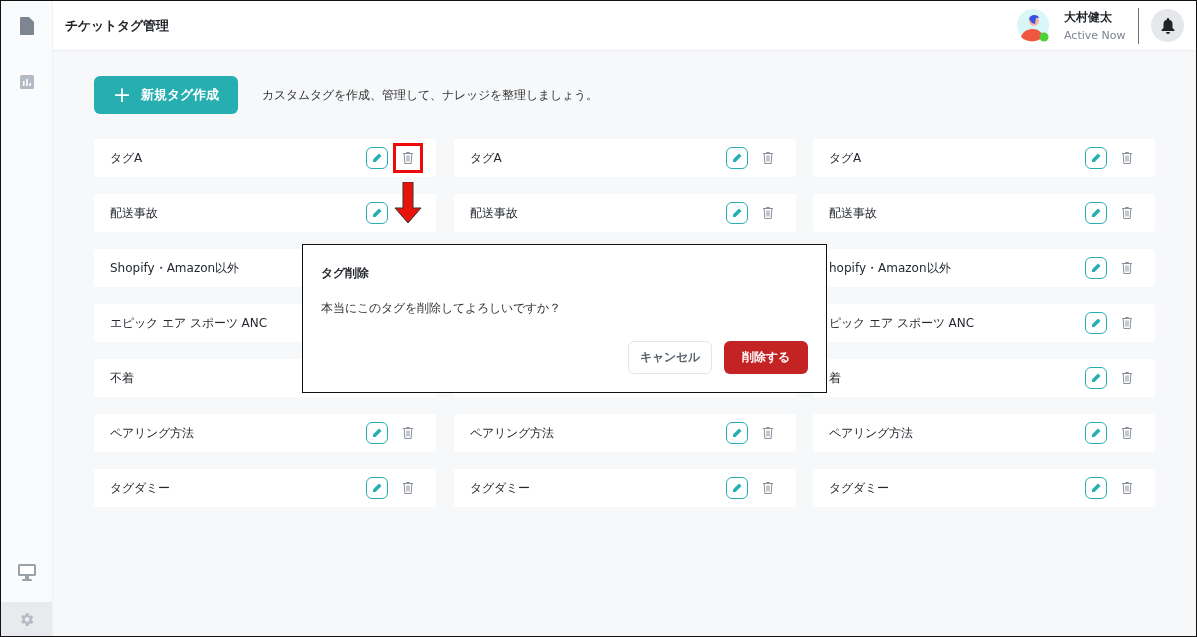 Image resolution: width=1197 pixels, height=637 pixels. What do you see at coordinates (345, 273) in the screenshot?
I see `dialog-title: タグ削除` at bounding box center [345, 273].